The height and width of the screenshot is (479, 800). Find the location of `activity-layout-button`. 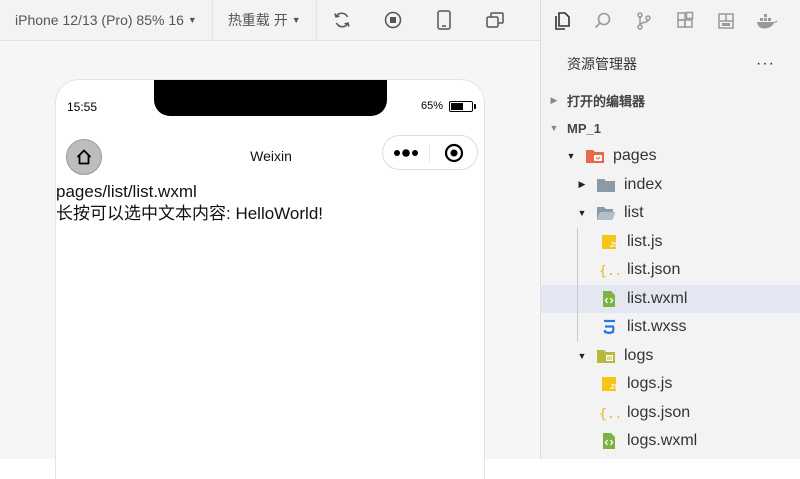

activity-layout-button is located at coordinates (725, 20).